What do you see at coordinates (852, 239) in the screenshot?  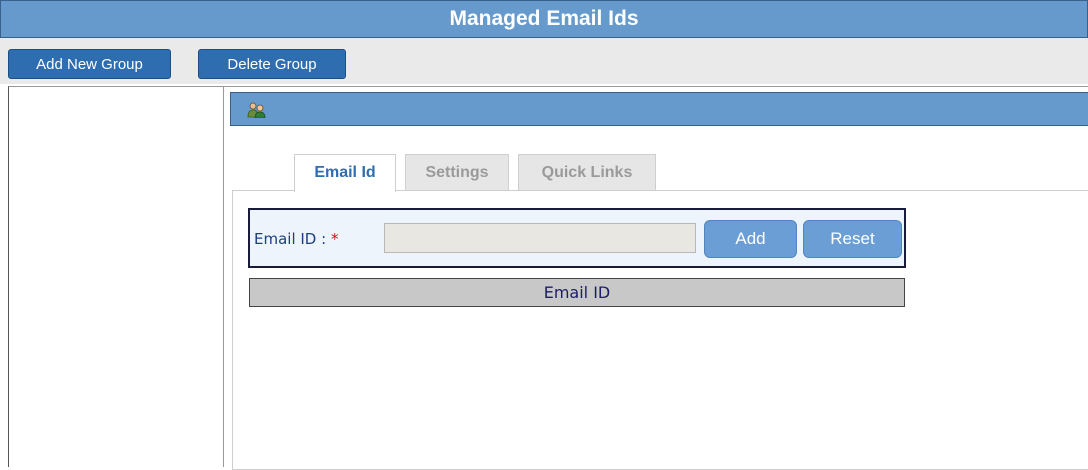 I see `reset-button: Reset` at bounding box center [852, 239].